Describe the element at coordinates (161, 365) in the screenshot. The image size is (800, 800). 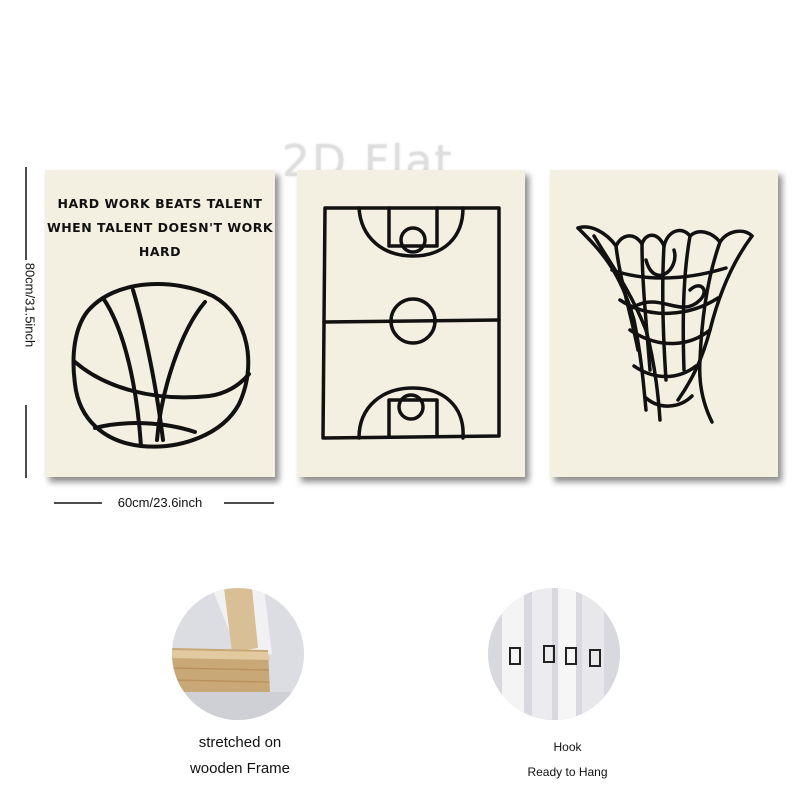
I see `basketball-icon` at that location.